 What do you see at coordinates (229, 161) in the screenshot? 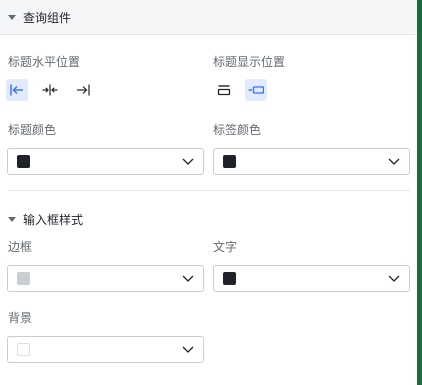
I see `tag-color-swatch` at bounding box center [229, 161].